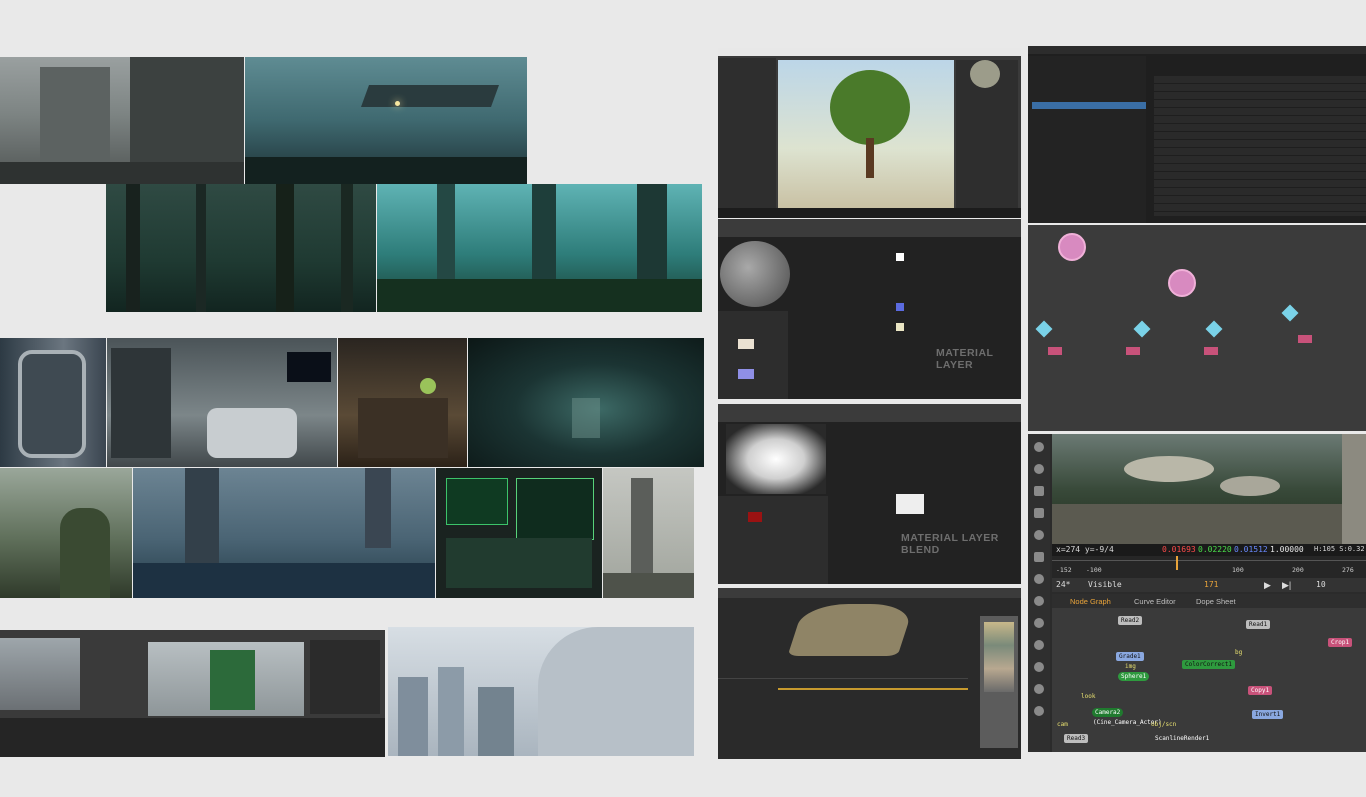  Describe the element at coordinates (1216, 601) in the screenshot. I see `tab-dope-sheet: Dope Sheet` at that location.